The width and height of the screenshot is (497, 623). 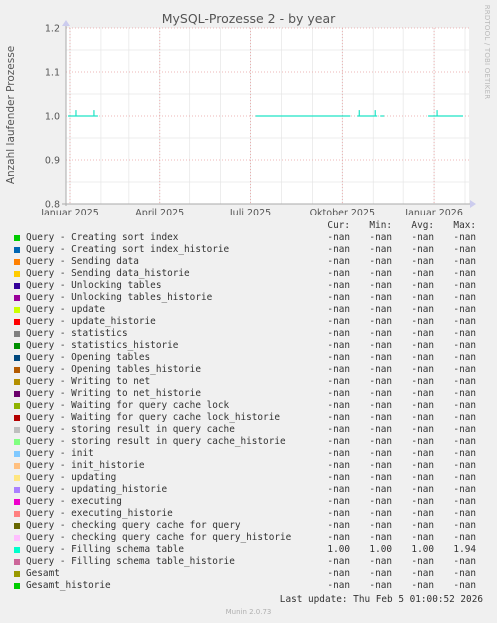 I want to click on legend-item: Query - init -nan -nan -nan -nan, so click(x=248, y=454).